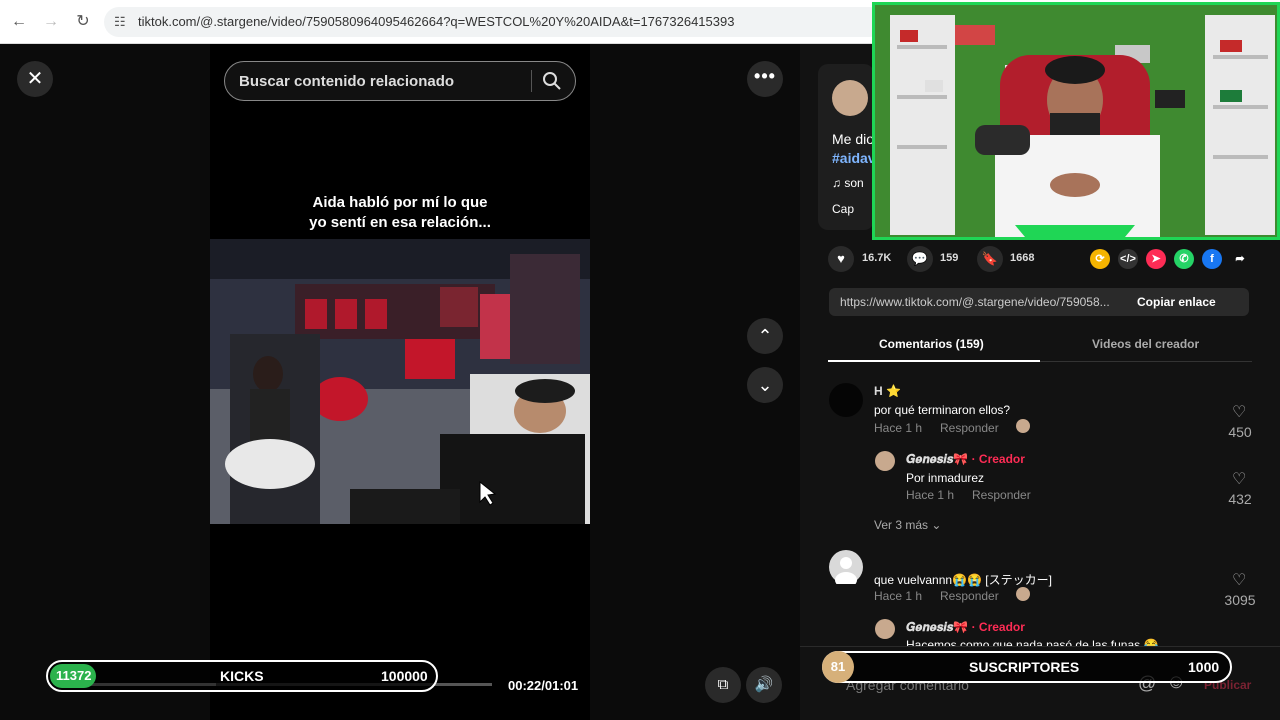 Image resolution: width=1280 pixels, height=720 pixels. What do you see at coordinates (51, 22) in the screenshot?
I see `forward-button: →` at bounding box center [51, 22].